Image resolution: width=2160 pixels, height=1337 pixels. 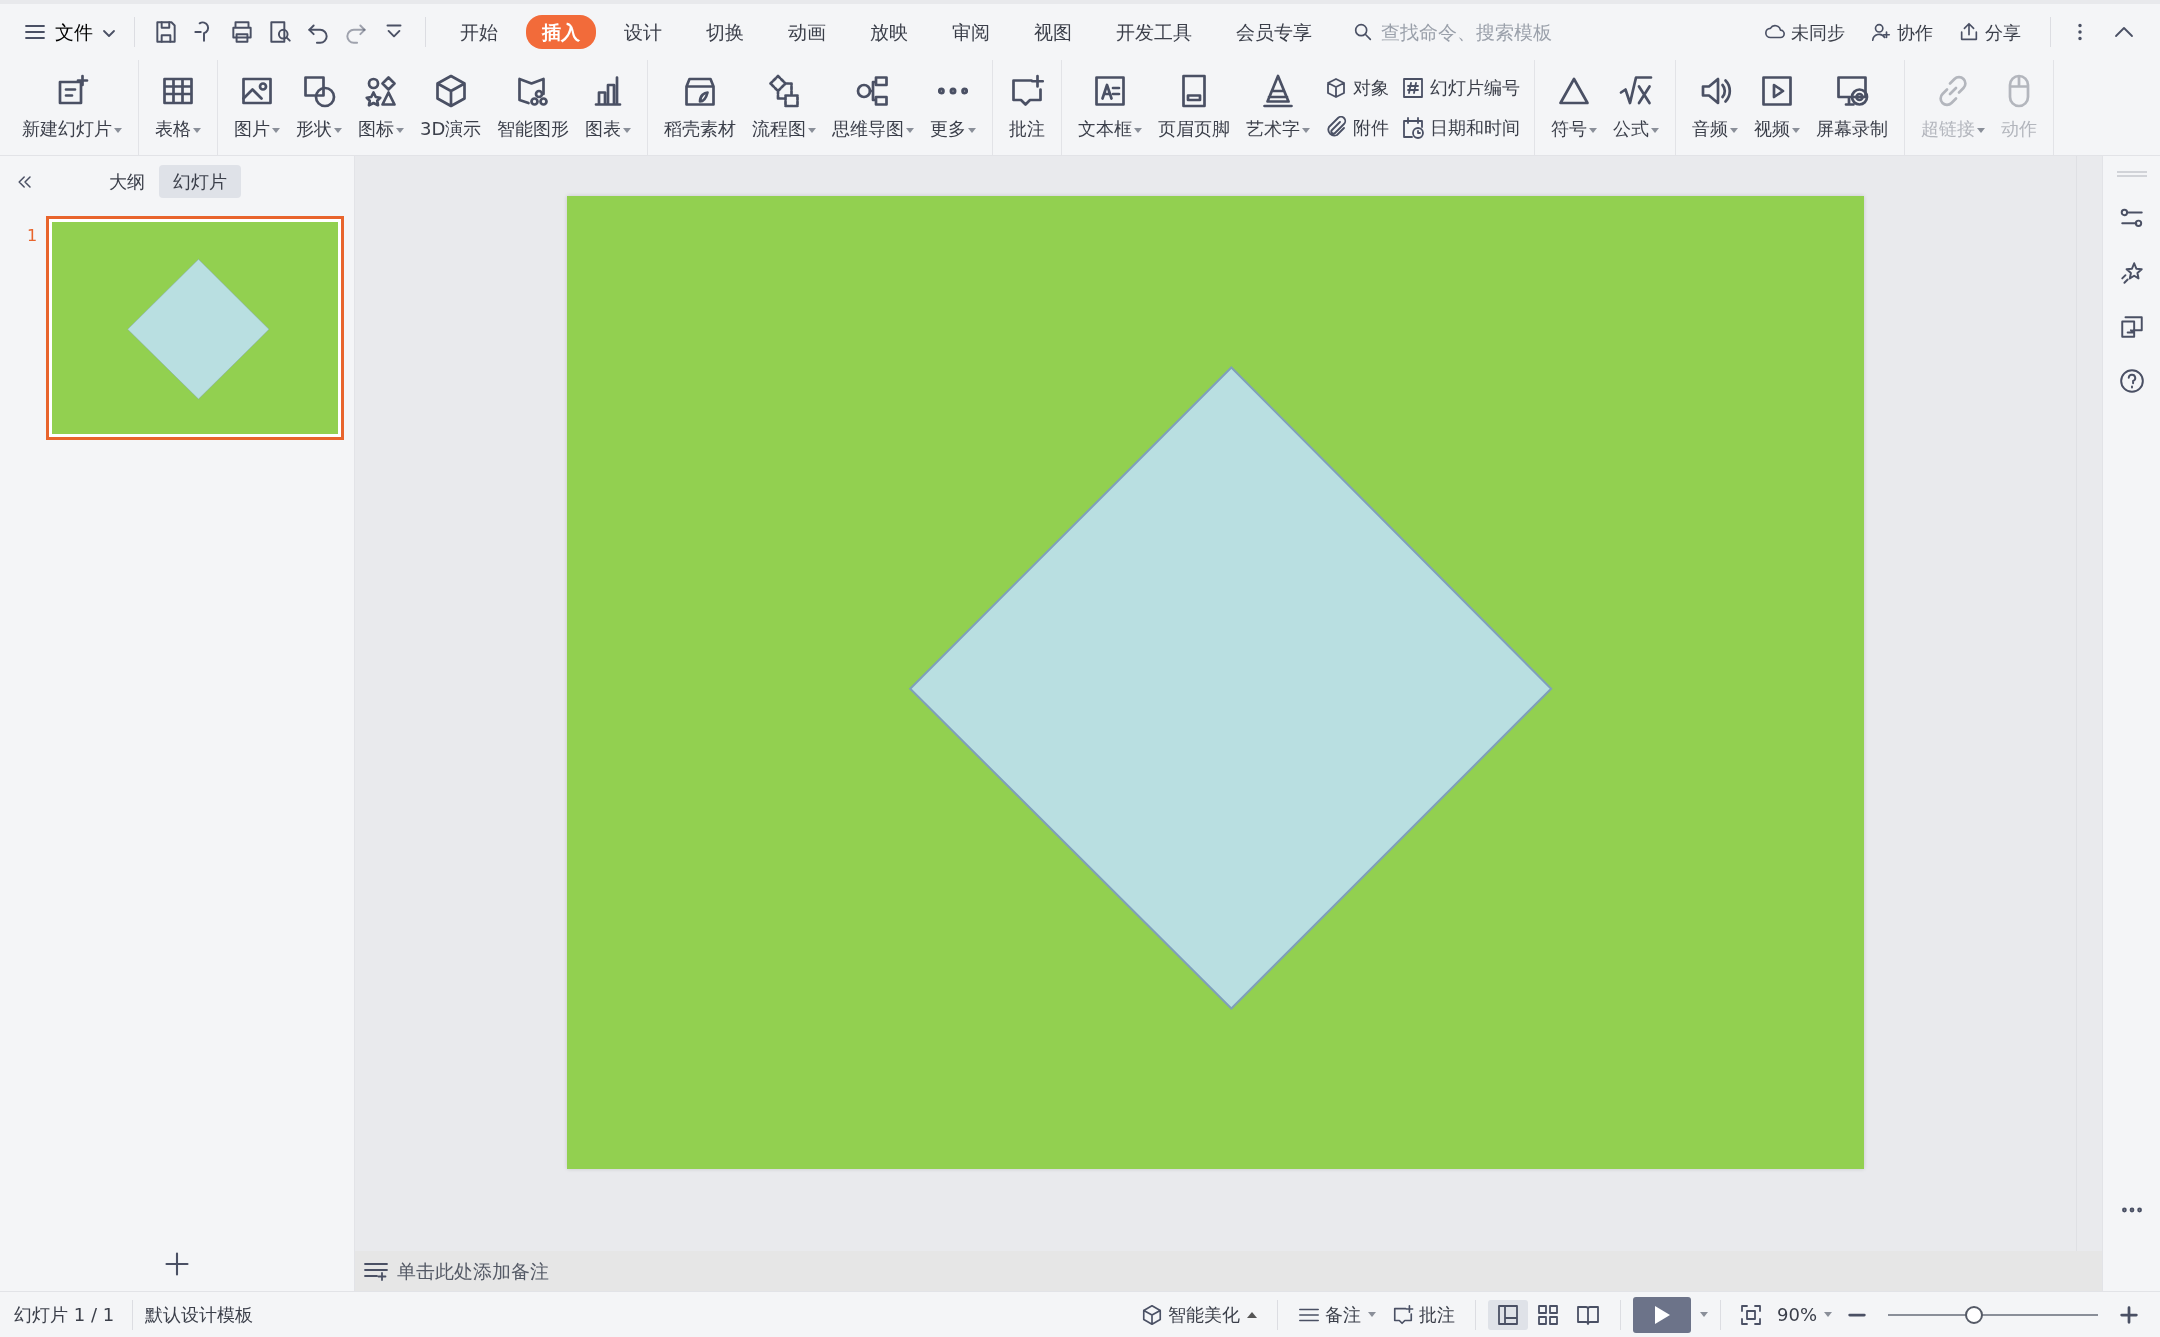 What do you see at coordinates (70, 32) in the screenshot?
I see `file-menu: 文件` at bounding box center [70, 32].